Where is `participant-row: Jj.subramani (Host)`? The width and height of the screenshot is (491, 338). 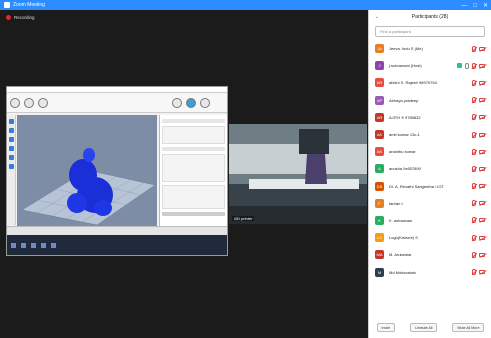 participant-row: Jj.subramani (Host) is located at coordinates (430, 65).